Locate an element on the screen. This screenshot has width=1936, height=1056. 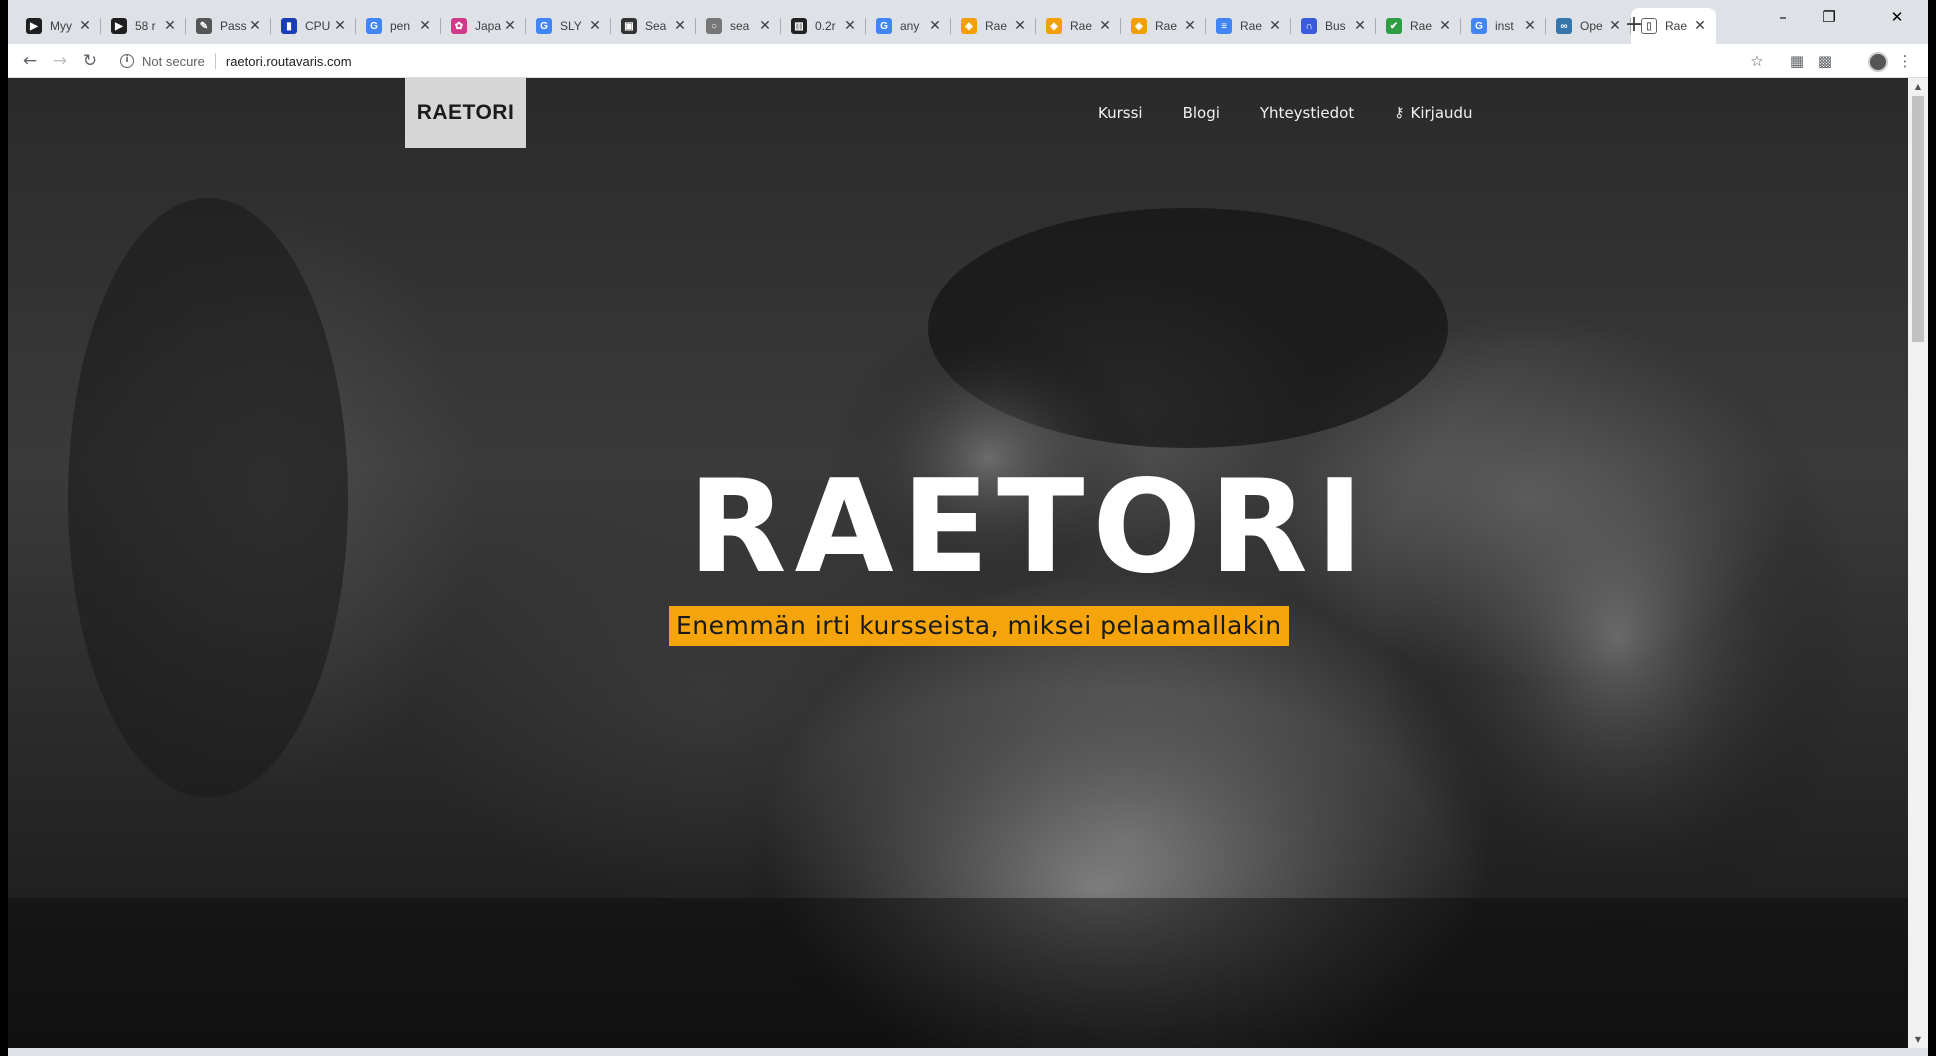
qr-extension-icon: ▦ is located at coordinates (1797, 61).